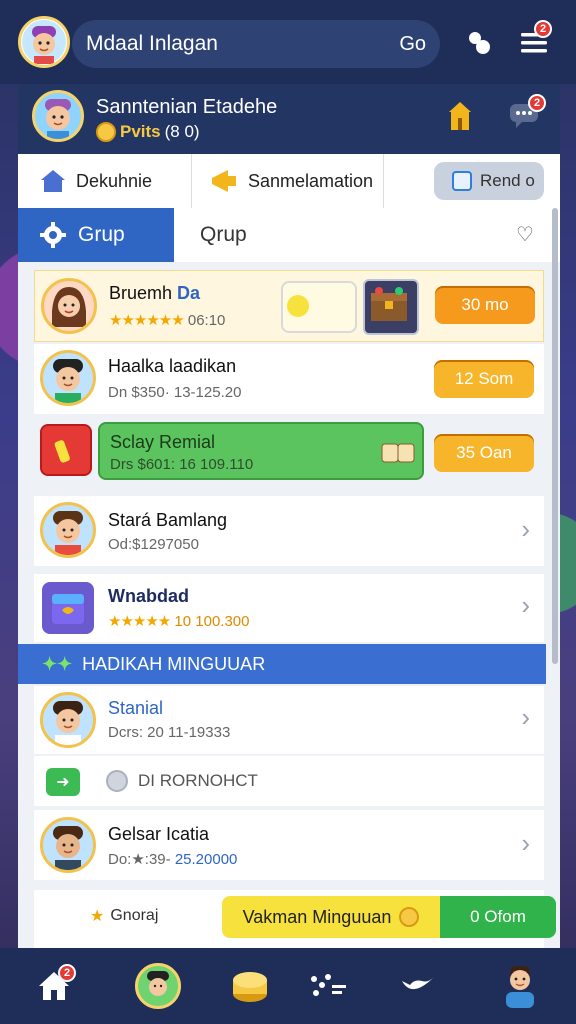 The image size is (576, 1024). I want to click on chat-icon: 2, so click(526, 114).